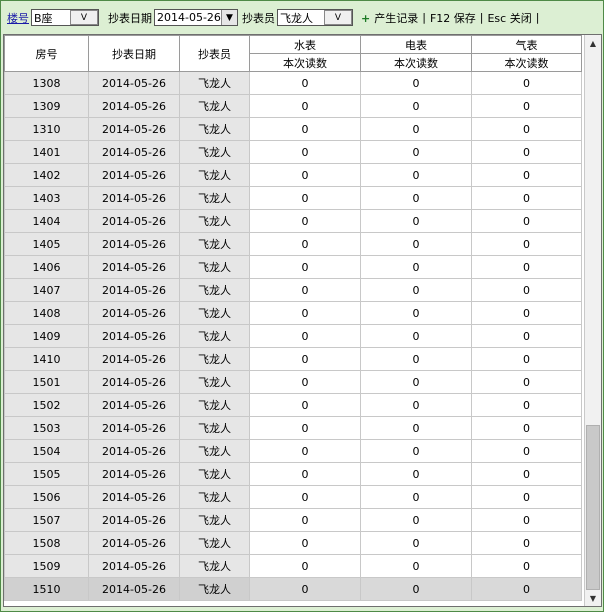  I want to click on scroll-down-icon: ▼, so click(593, 598).